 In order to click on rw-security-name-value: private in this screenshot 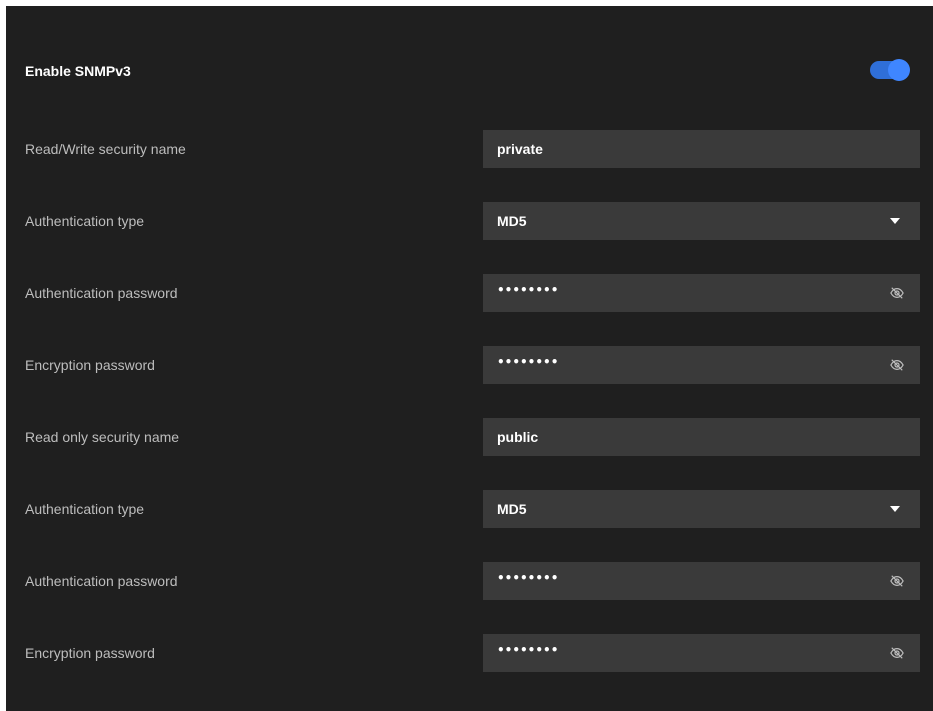, I will do `click(520, 149)`.